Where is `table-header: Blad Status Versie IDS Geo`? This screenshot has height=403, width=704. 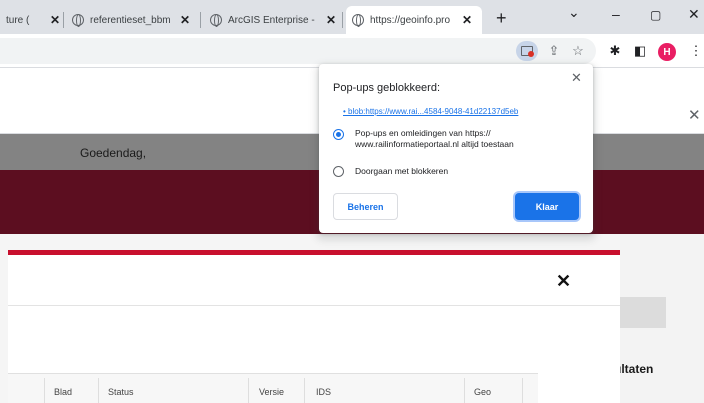 table-header: Blad Status Versie IDS Geo is located at coordinates (273, 388).